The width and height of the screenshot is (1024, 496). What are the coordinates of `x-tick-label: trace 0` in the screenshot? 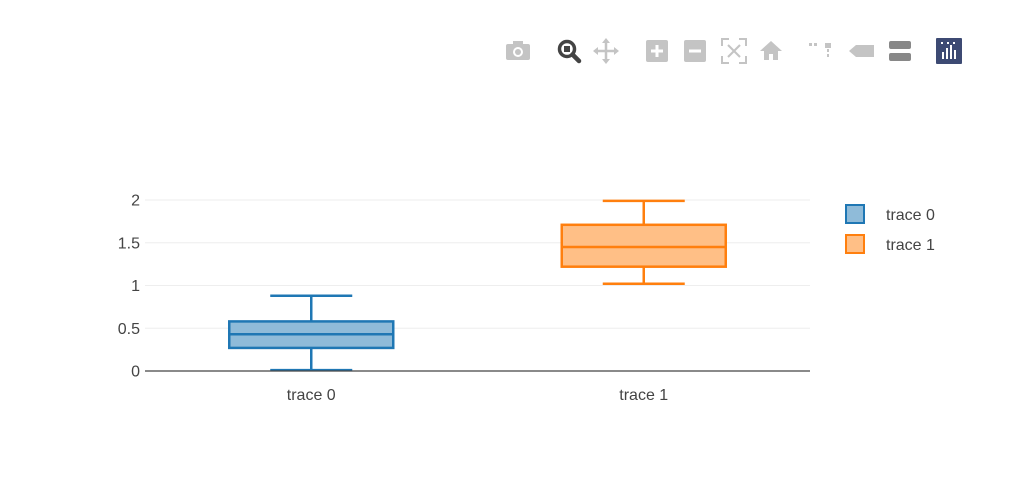 It's located at (311, 395).